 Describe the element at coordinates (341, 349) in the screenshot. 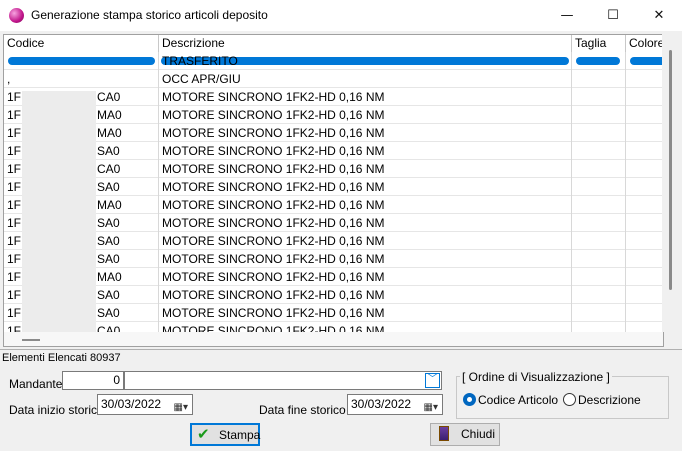

I see `separator` at that location.